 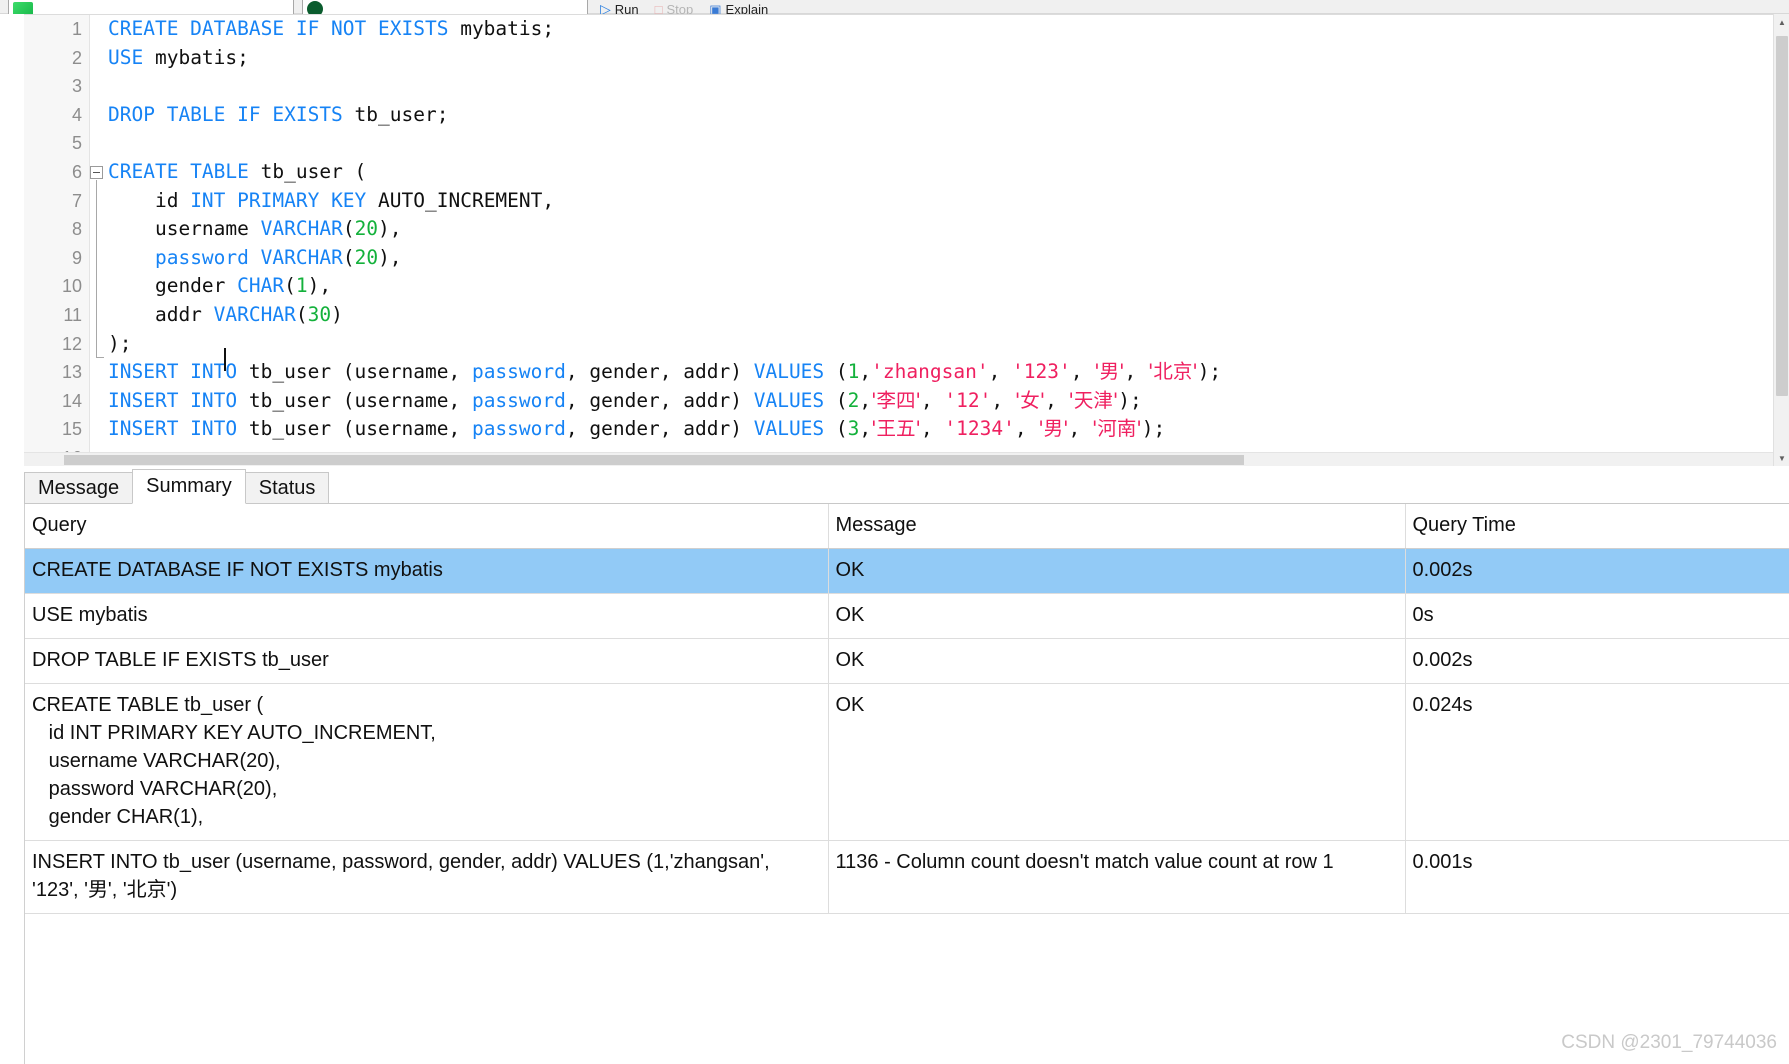 I want to click on fold-toggle-icon, so click(x=96, y=172).